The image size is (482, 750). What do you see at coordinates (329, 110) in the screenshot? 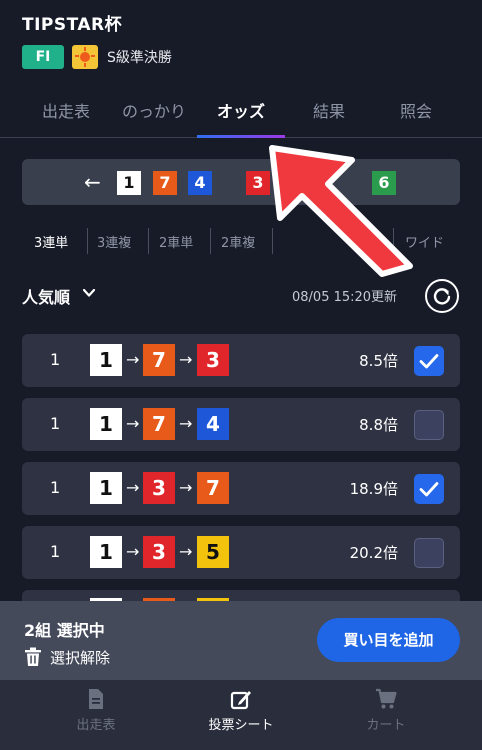
I see `tab-results: 結果` at bounding box center [329, 110].